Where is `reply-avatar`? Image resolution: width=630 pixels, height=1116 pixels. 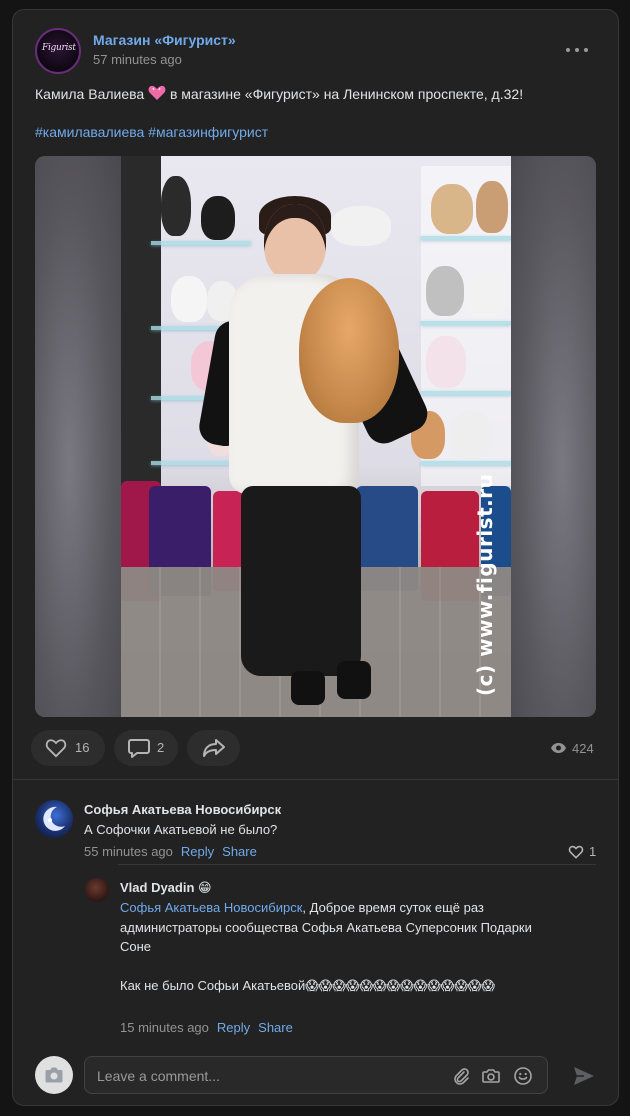
reply-avatar is located at coordinates (97, 890).